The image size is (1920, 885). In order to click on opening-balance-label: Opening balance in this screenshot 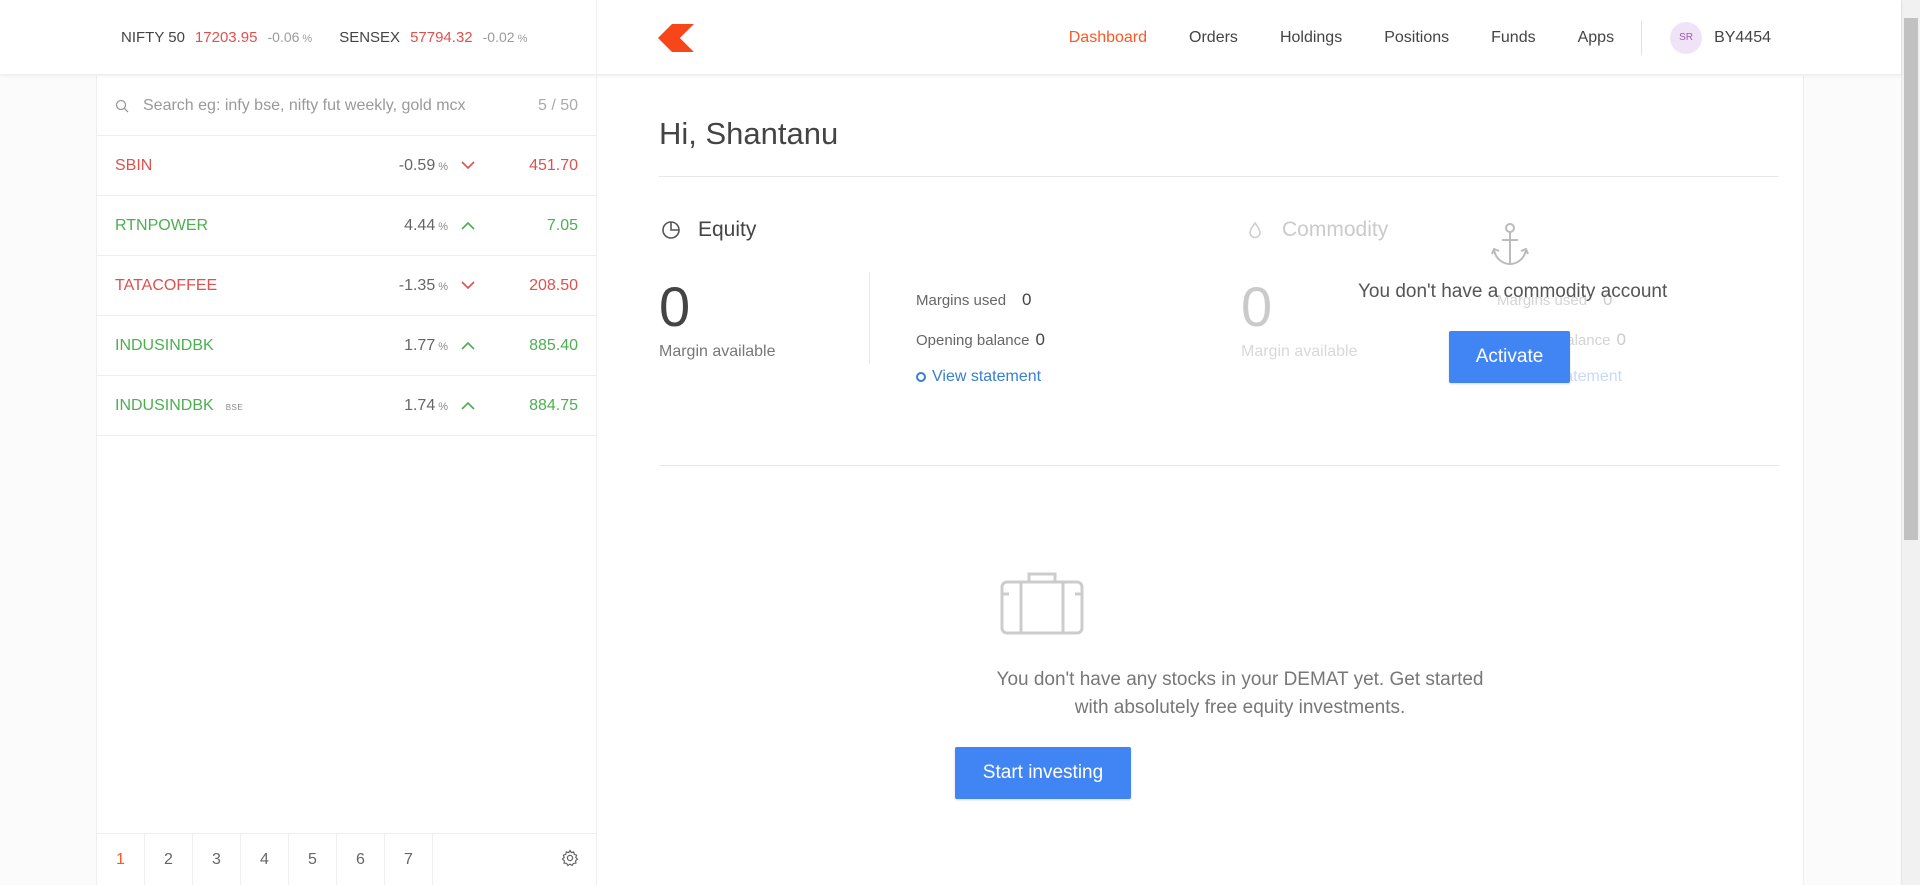, I will do `click(973, 340)`.